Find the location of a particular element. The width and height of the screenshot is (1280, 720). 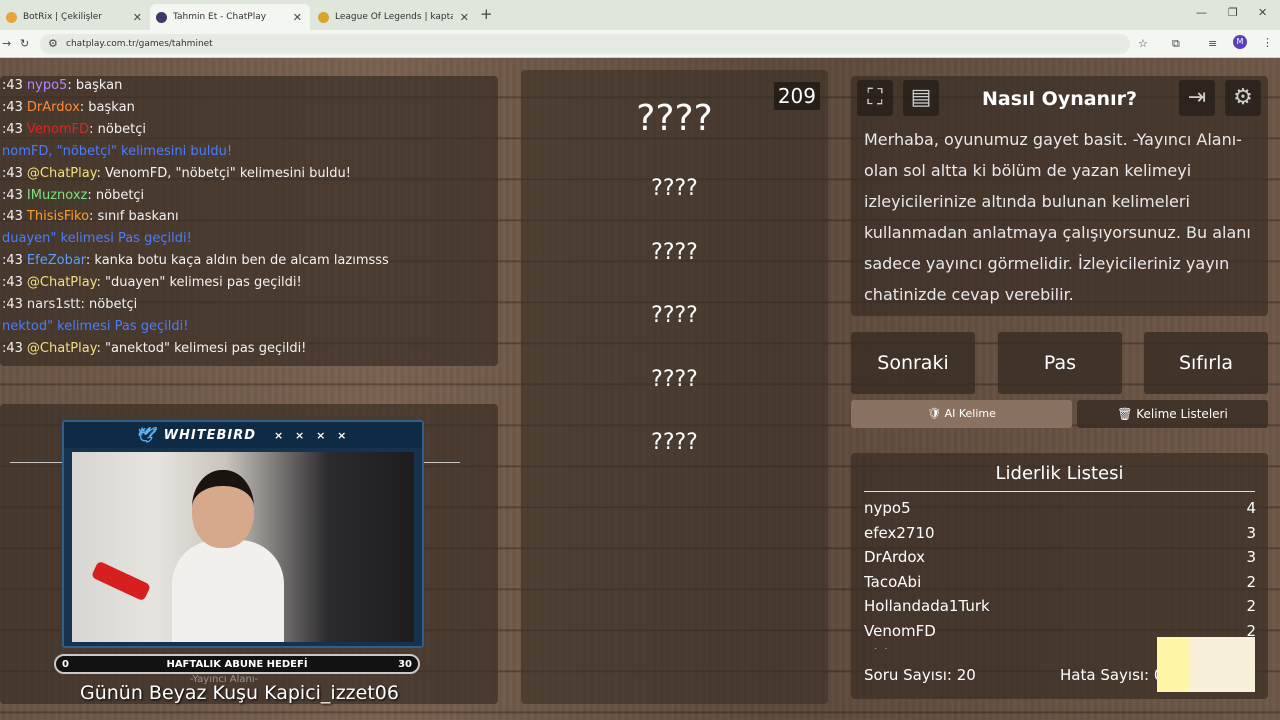

daily-banner: Günün Beyaz Kuşu Kapici_izzet06 is located at coordinates (239, 693).